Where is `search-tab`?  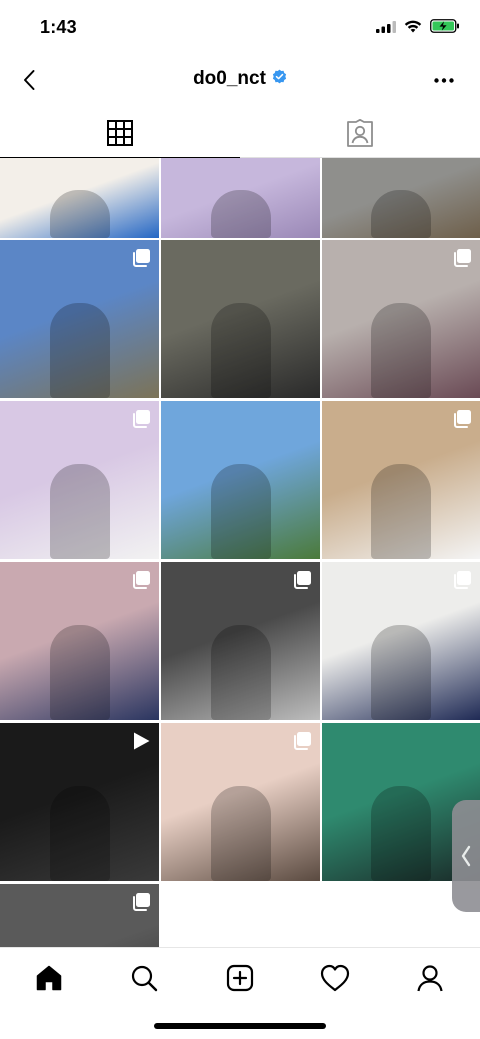 search-tab is located at coordinates (144, 978).